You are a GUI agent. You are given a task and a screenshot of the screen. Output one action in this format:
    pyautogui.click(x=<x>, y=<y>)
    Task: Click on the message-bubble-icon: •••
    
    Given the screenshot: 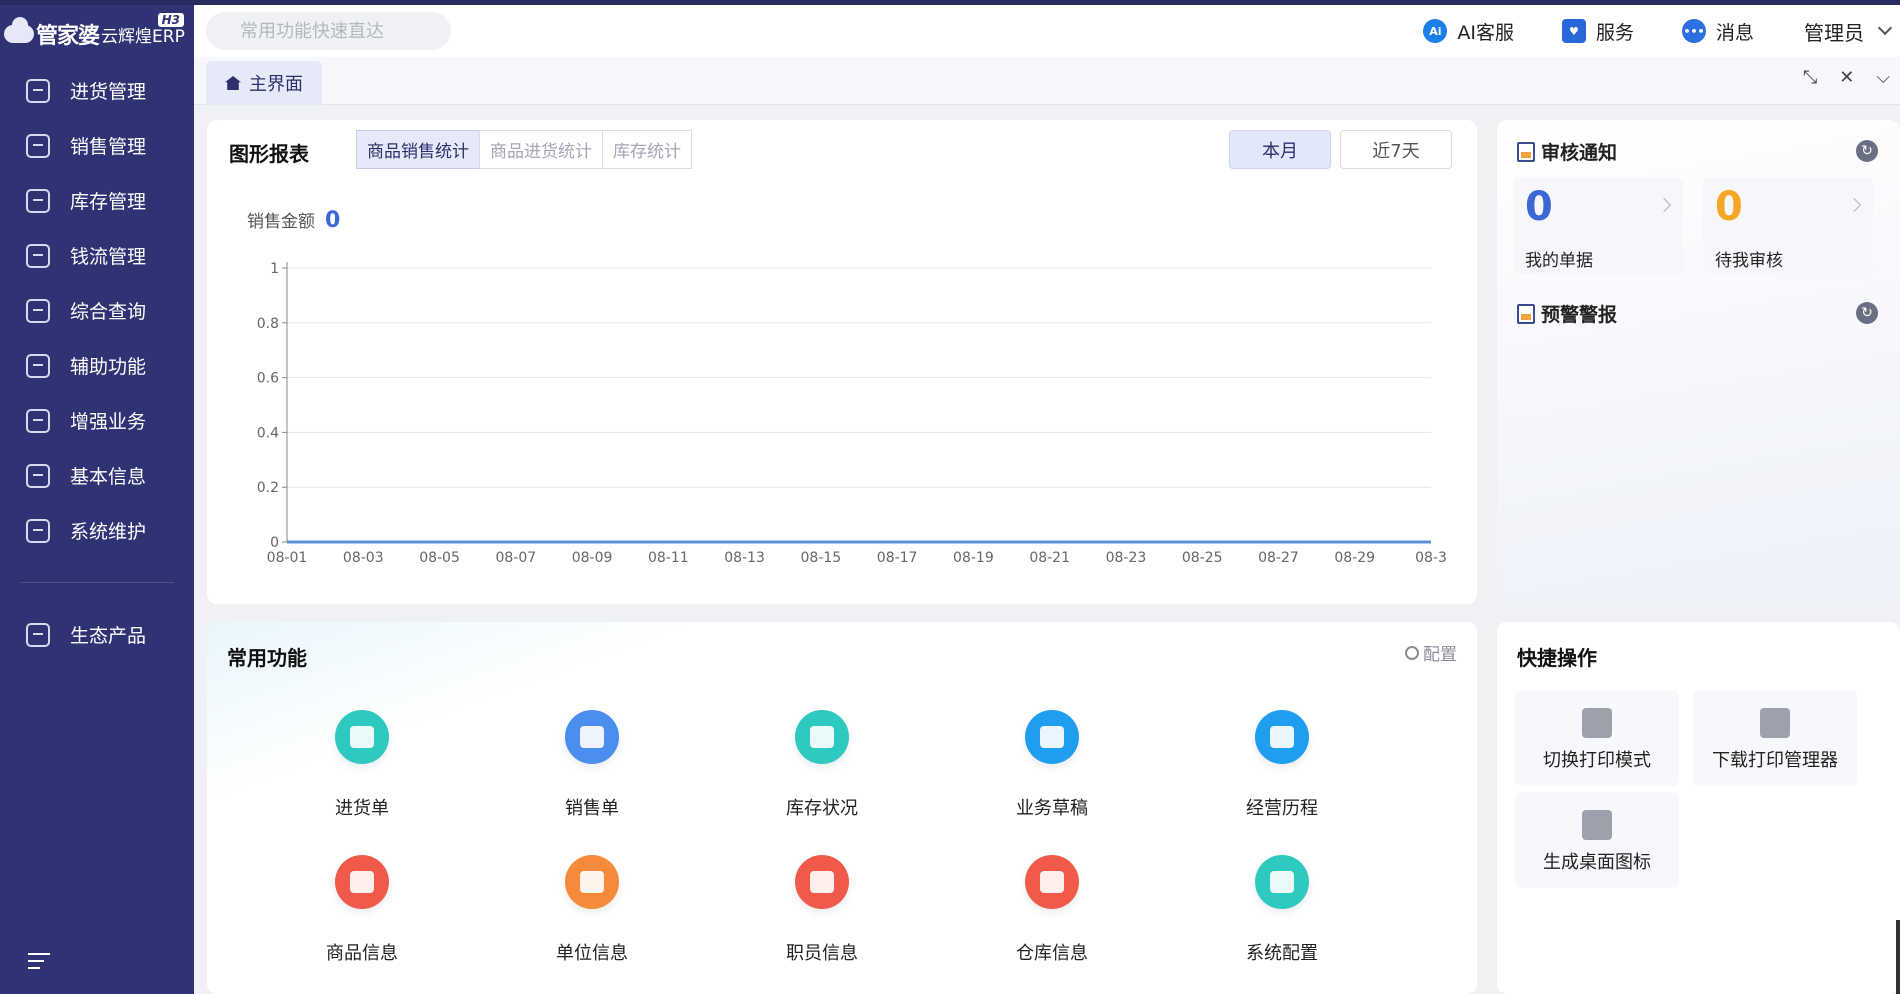 What is the action you would take?
    pyautogui.click(x=1693, y=31)
    